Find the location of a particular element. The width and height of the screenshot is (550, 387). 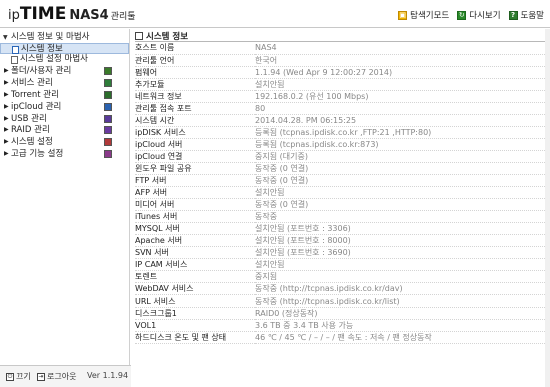

info-key: ipCloud 연결 is located at coordinates (195, 156).